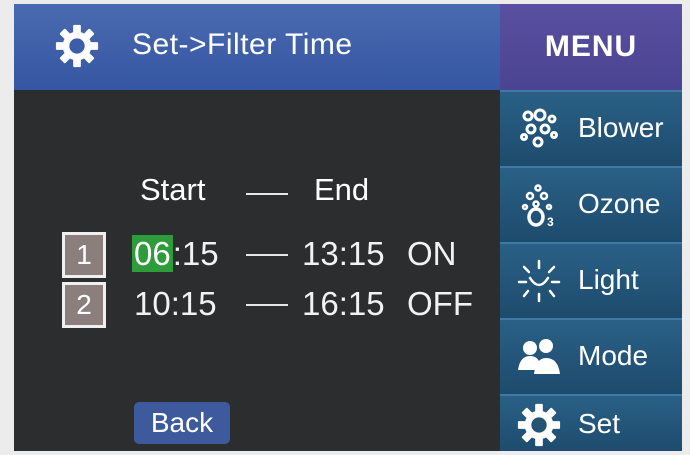 The image size is (690, 455). Describe the element at coordinates (173, 189) in the screenshot. I see `start-column-label: Start` at that location.